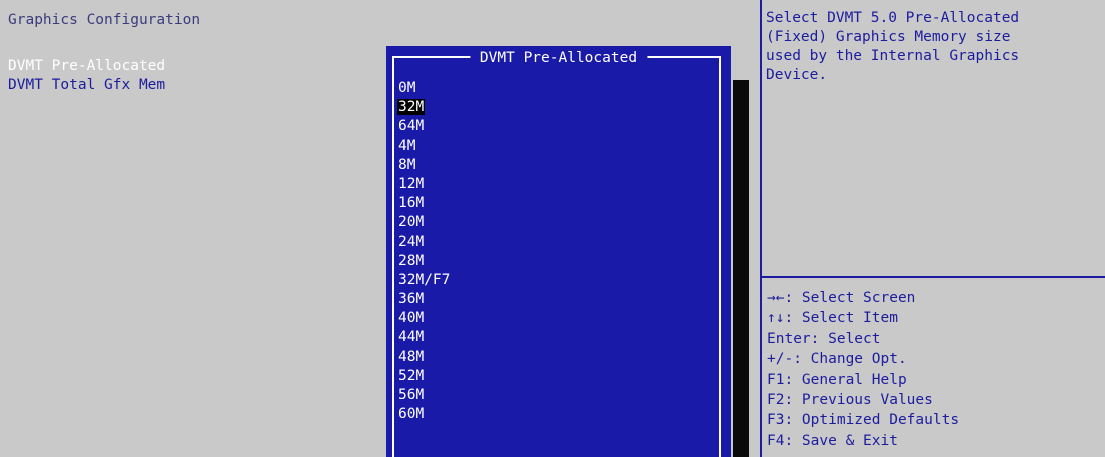 This screenshot has width=1105, height=457. What do you see at coordinates (557, 261) in the screenshot?
I see `option-28m: 28M` at bounding box center [557, 261].